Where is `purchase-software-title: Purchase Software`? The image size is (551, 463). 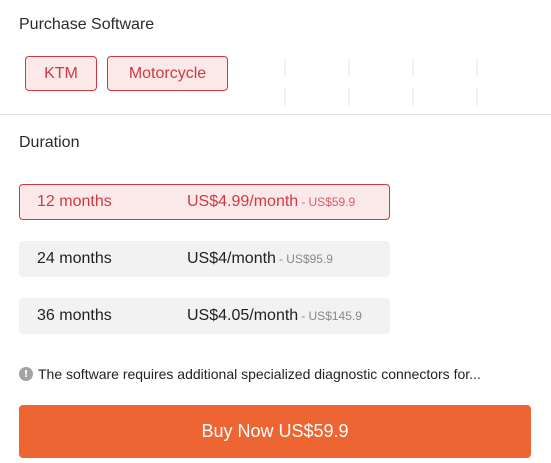 purchase-software-title: Purchase Software is located at coordinates (87, 24).